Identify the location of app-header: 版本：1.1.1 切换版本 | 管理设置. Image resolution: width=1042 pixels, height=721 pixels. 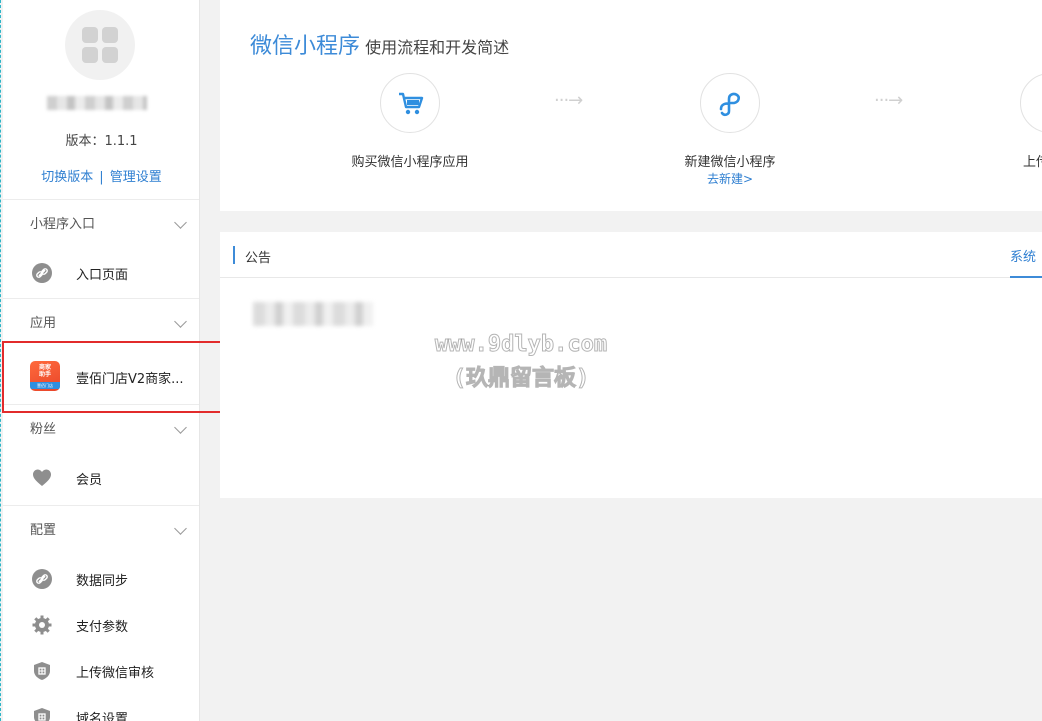
(101, 100).